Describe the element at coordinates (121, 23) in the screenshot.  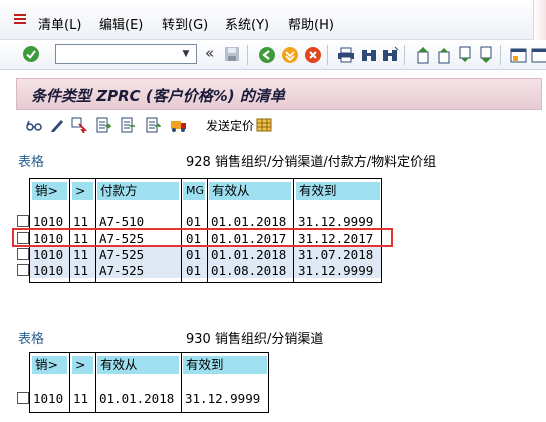
I see `menu-edit: 编辑(E)` at that location.